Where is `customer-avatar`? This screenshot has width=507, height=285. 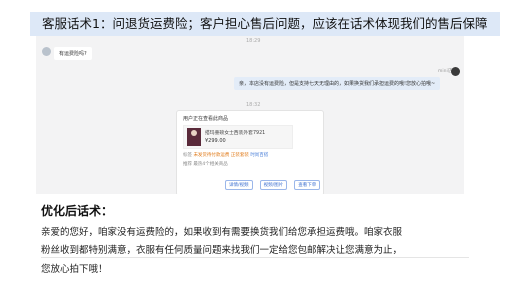
customer-avatar is located at coordinates (46, 51).